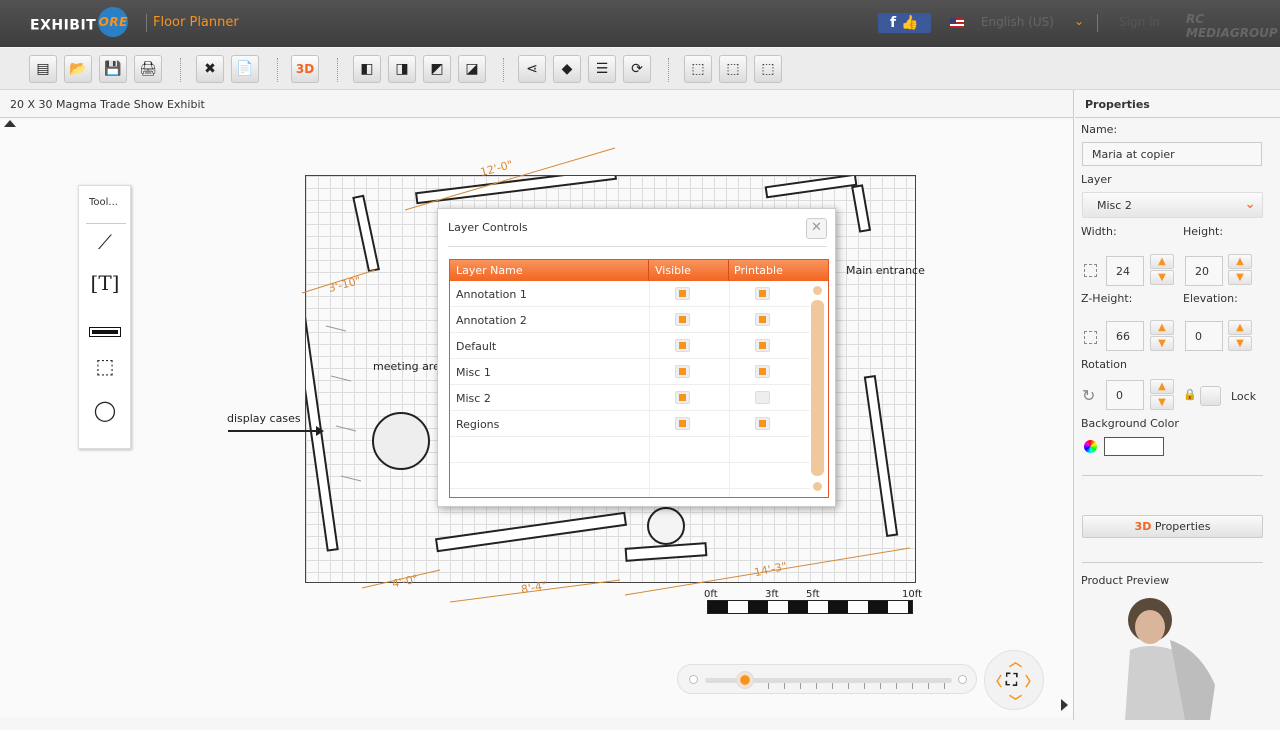  I want to click on scale-3-label: 3ft, so click(772, 594).